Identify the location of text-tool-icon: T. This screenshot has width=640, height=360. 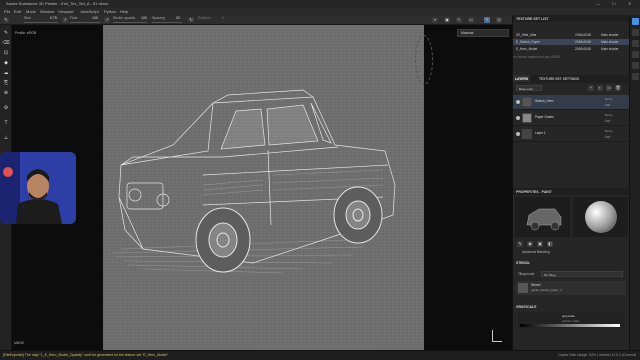
(6, 123).